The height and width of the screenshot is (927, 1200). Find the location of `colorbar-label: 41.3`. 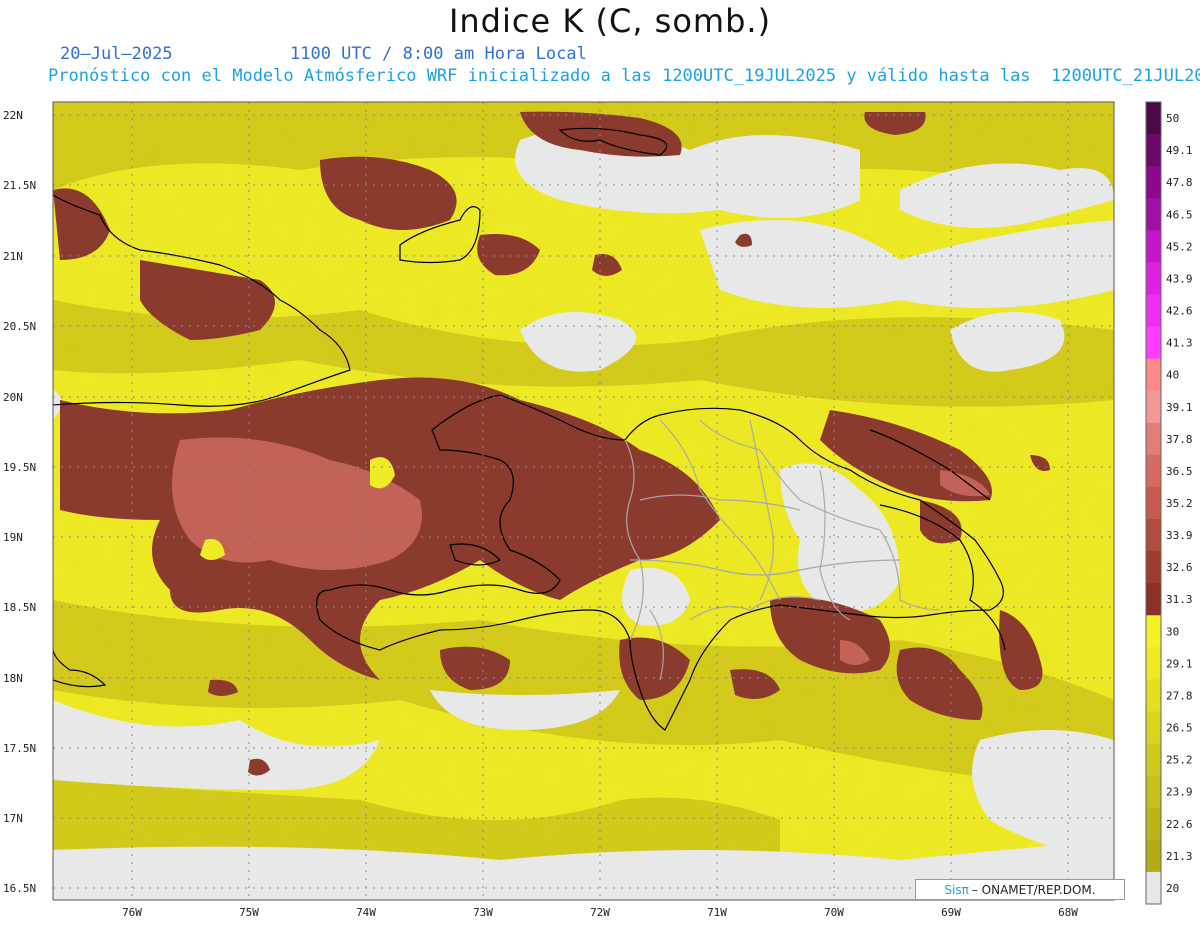

colorbar-label: 41.3 is located at coordinates (1179, 343).